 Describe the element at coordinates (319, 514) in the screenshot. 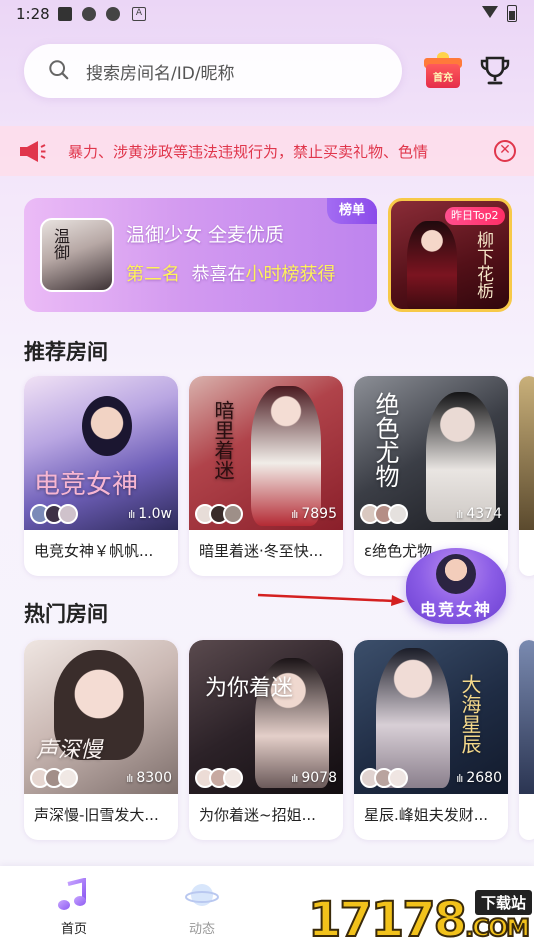

I see `room-count: 7895` at that location.